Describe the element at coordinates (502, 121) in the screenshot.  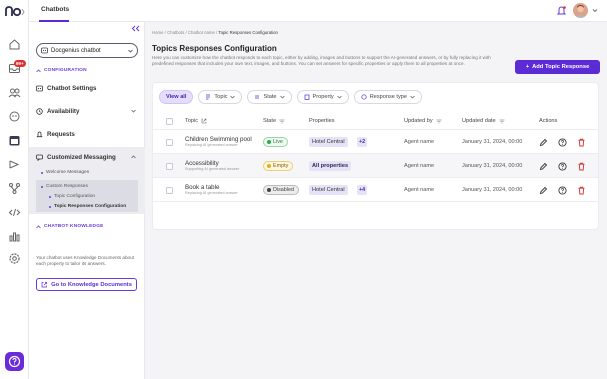
I see `filter-icon` at that location.